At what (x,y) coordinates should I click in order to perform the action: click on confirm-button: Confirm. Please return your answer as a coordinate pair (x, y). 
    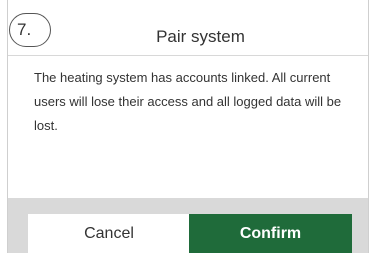
    Looking at the image, I should click on (270, 233).